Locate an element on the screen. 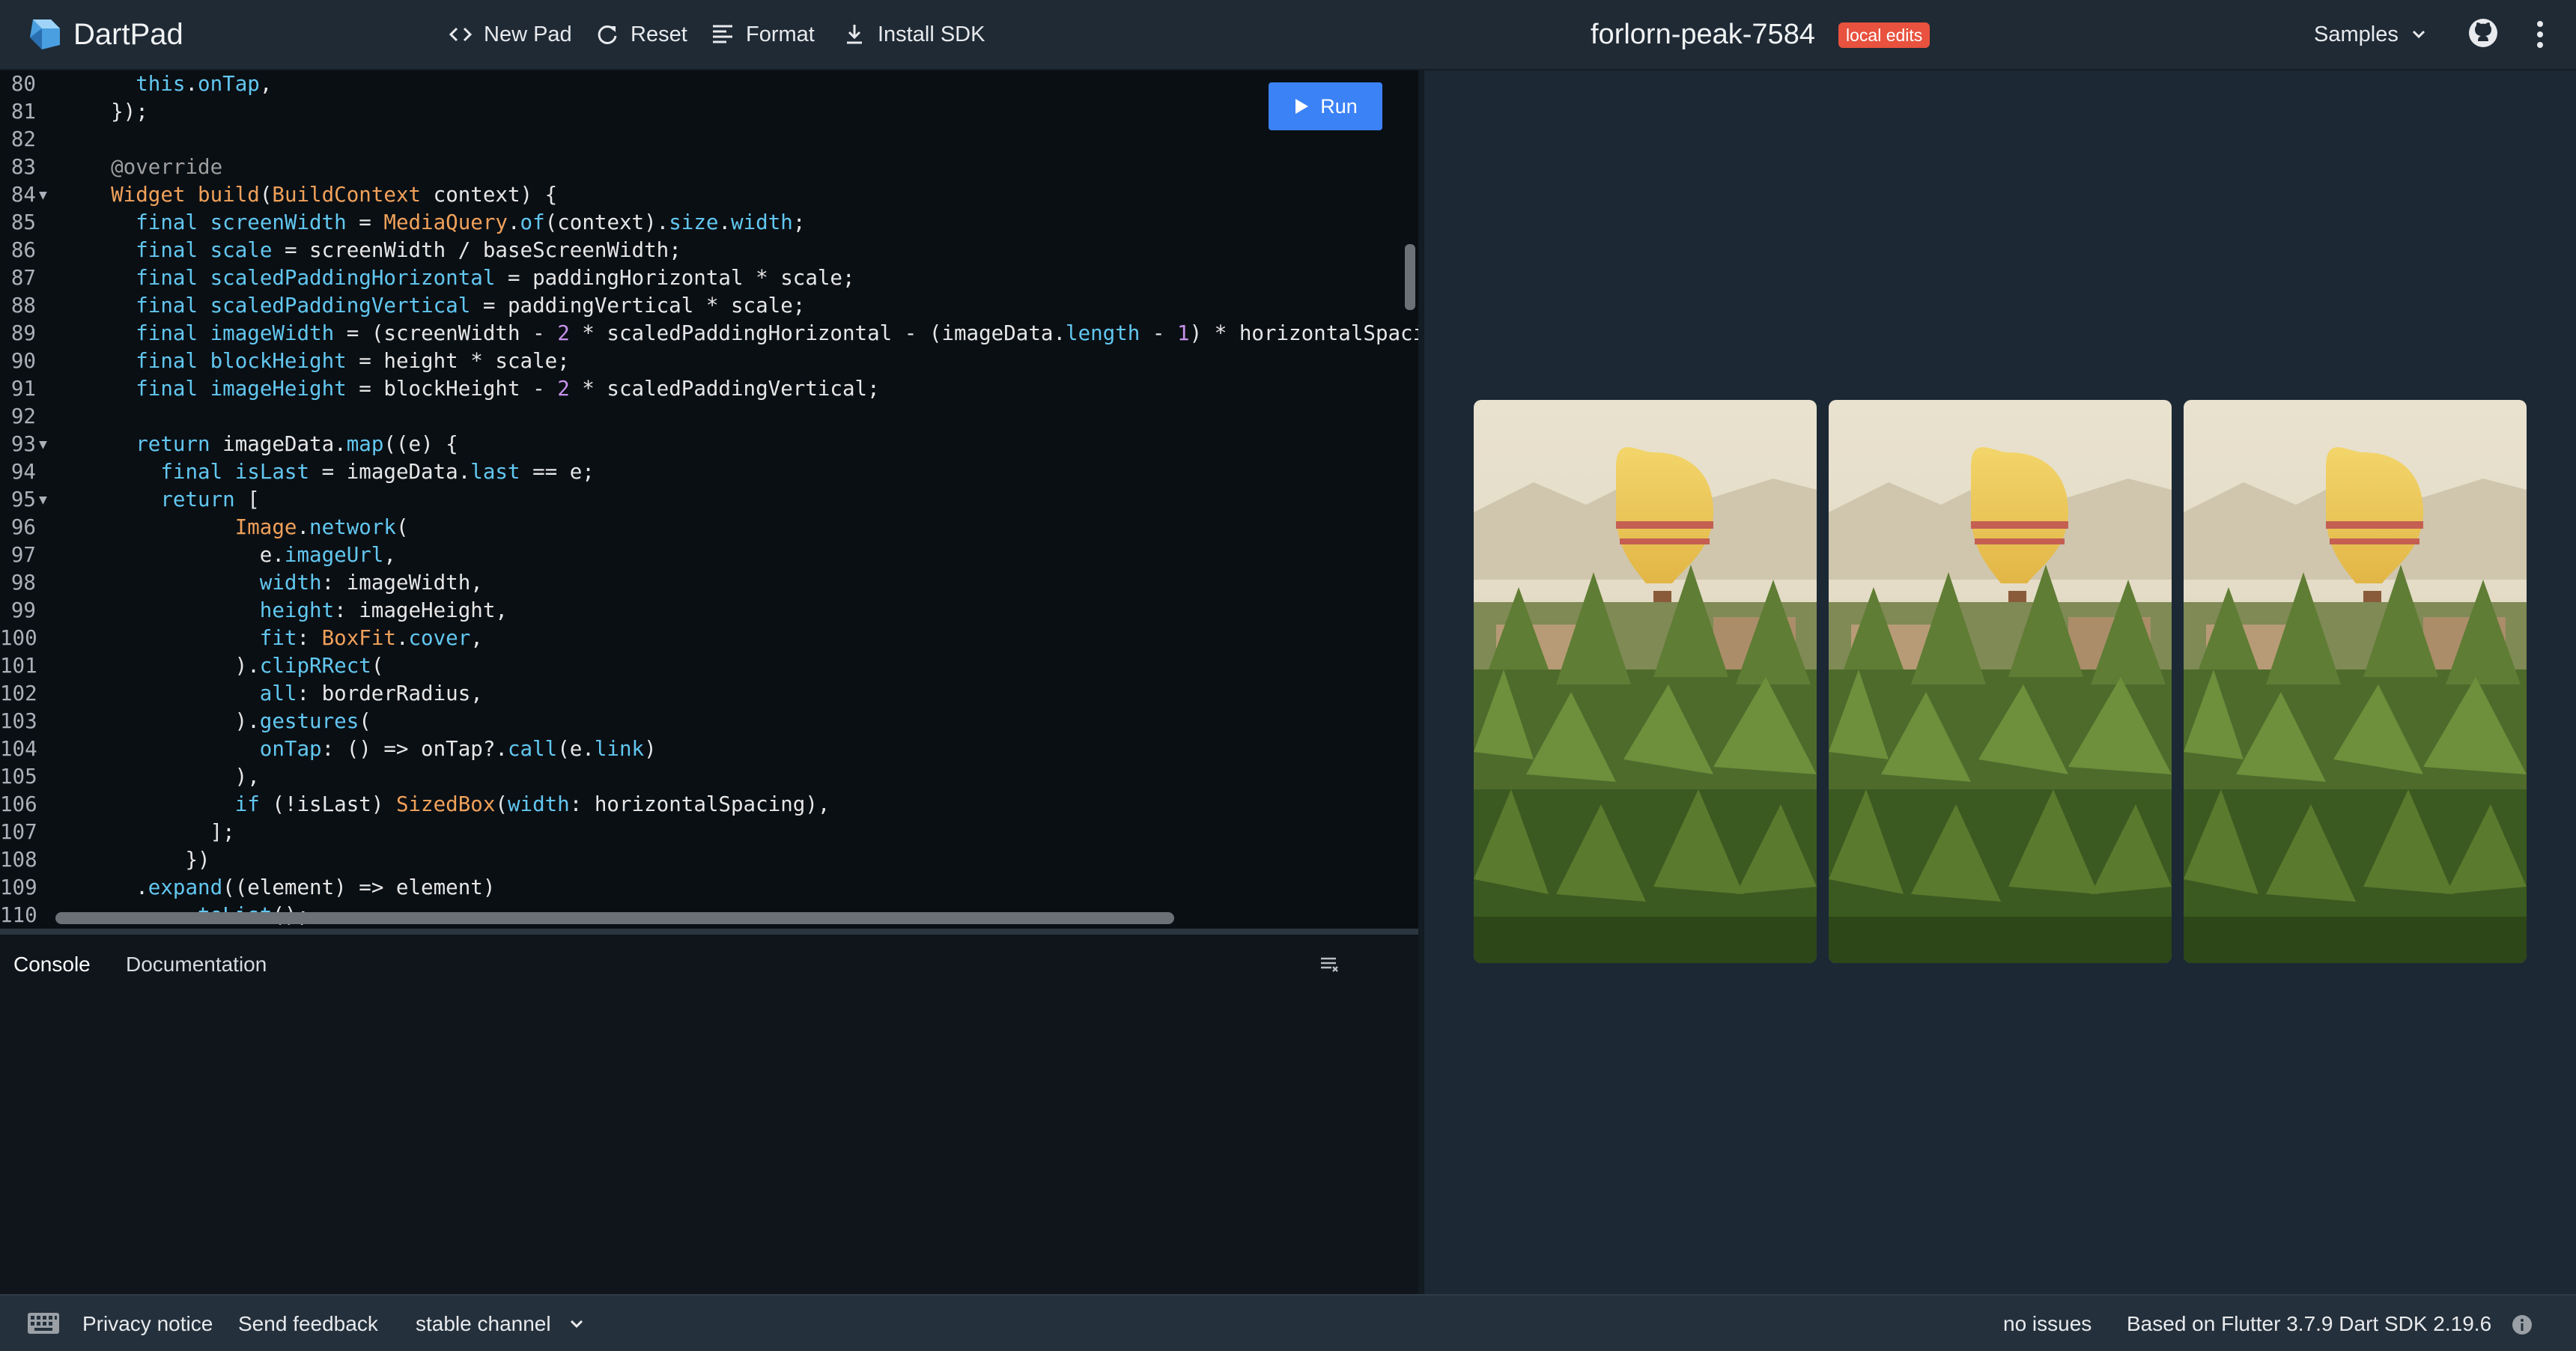  code-line: 90 final blockHeight = height * scale; is located at coordinates (707, 361).